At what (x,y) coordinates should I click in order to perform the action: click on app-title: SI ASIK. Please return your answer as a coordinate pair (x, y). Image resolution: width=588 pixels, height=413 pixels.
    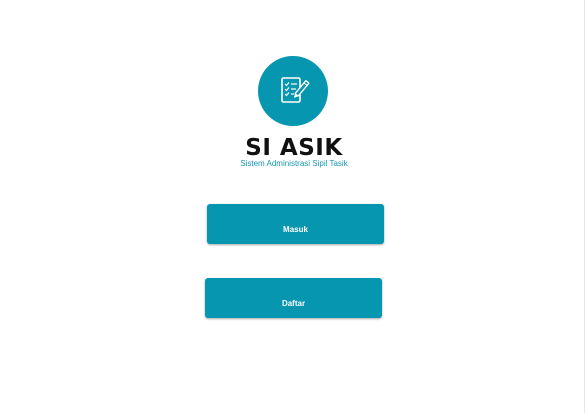
    Looking at the image, I should click on (294, 148).